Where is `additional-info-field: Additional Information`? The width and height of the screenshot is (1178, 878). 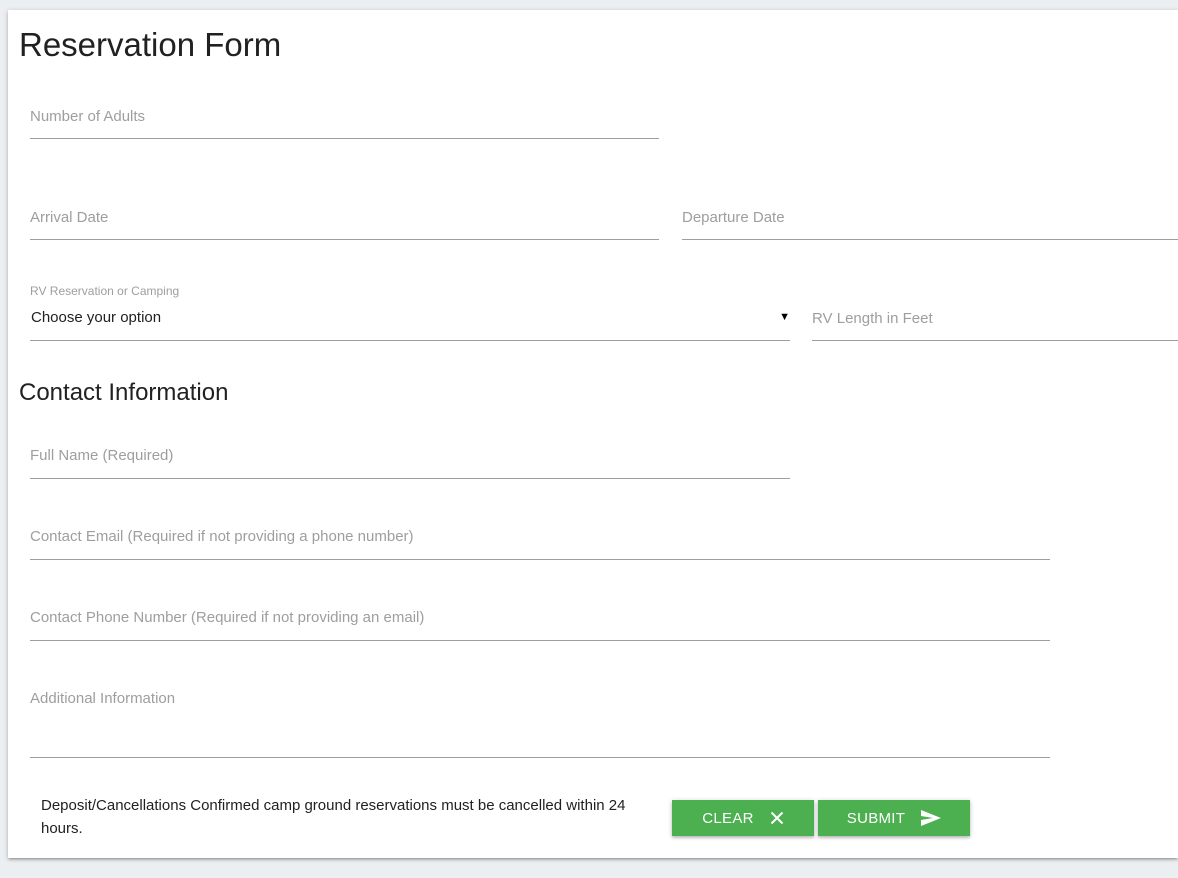
additional-info-field: Additional Information is located at coordinates (540, 723).